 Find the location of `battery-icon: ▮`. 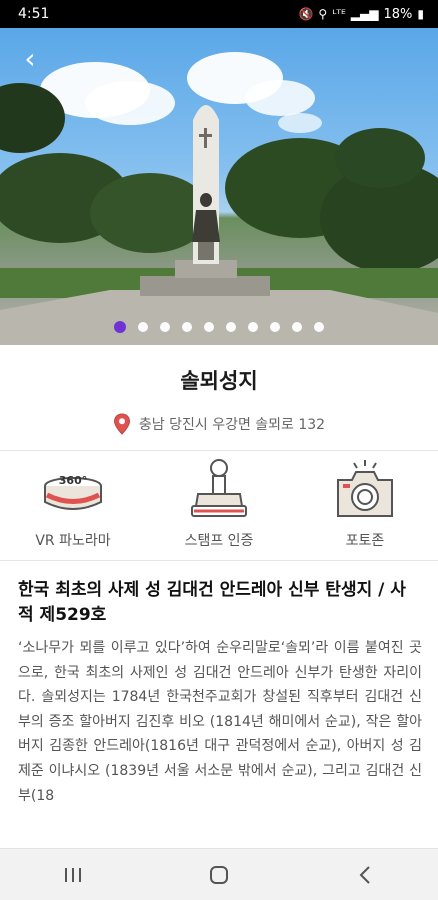

battery-icon: ▮ is located at coordinates (420, 14).